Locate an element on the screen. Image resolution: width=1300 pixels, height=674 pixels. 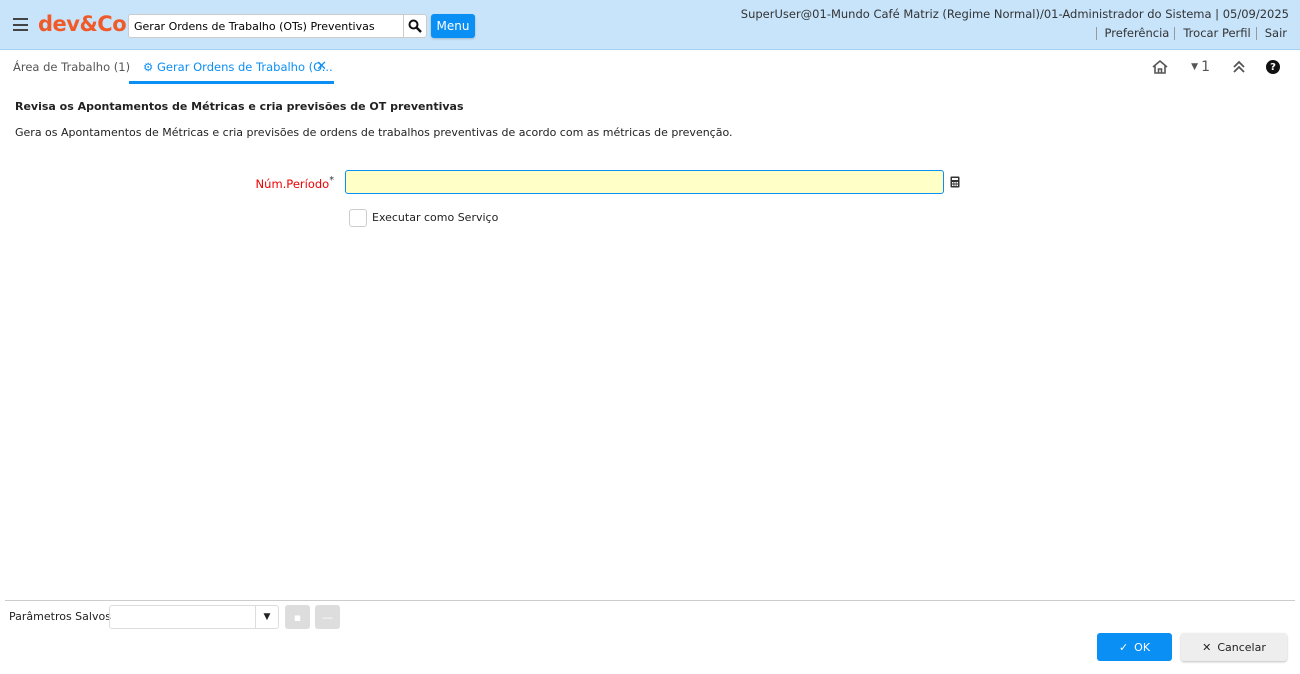
search-box is located at coordinates (277, 26).